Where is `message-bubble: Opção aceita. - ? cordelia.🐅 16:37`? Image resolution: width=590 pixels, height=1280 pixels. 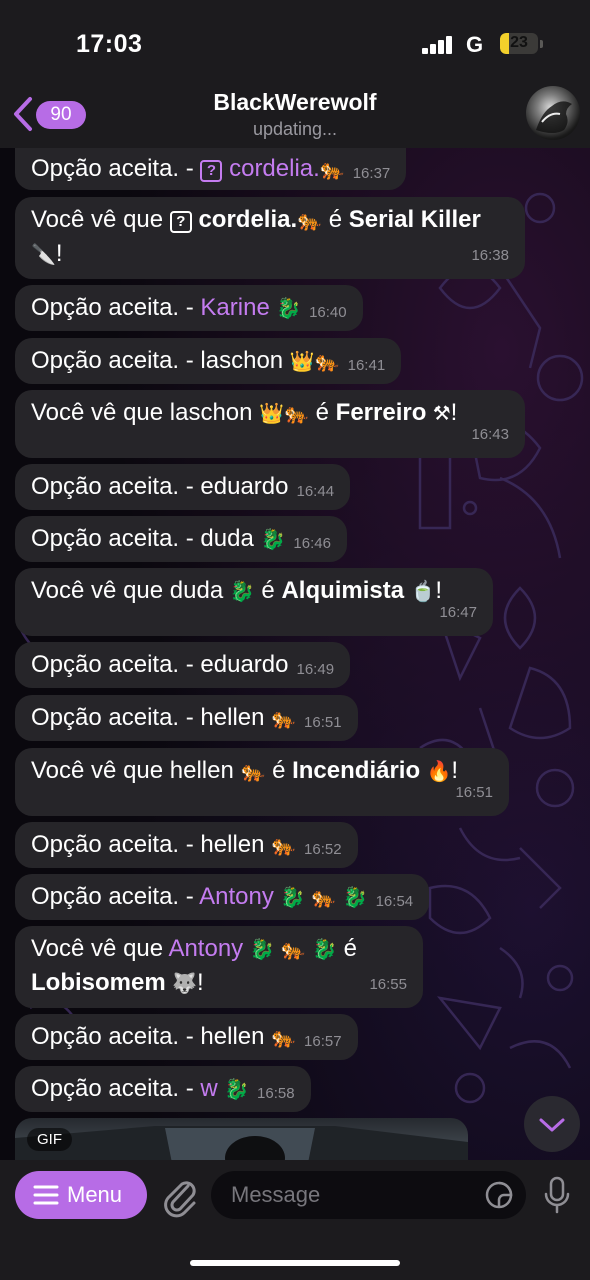 message-bubble: Opção aceita. - ? cordelia.🐅 16:37 is located at coordinates (211, 169).